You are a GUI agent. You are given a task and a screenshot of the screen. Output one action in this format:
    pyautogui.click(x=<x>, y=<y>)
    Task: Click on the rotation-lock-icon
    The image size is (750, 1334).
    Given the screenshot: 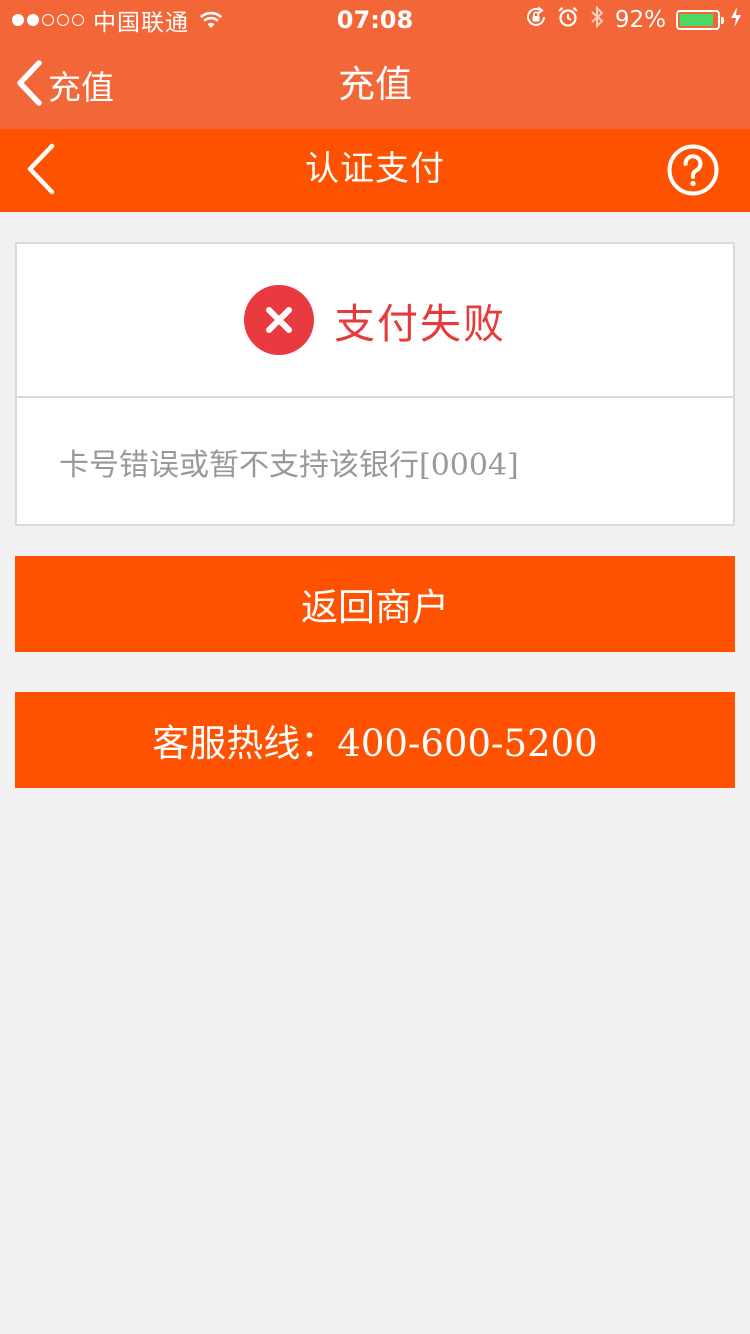 What is the action you would take?
    pyautogui.click(x=536, y=20)
    